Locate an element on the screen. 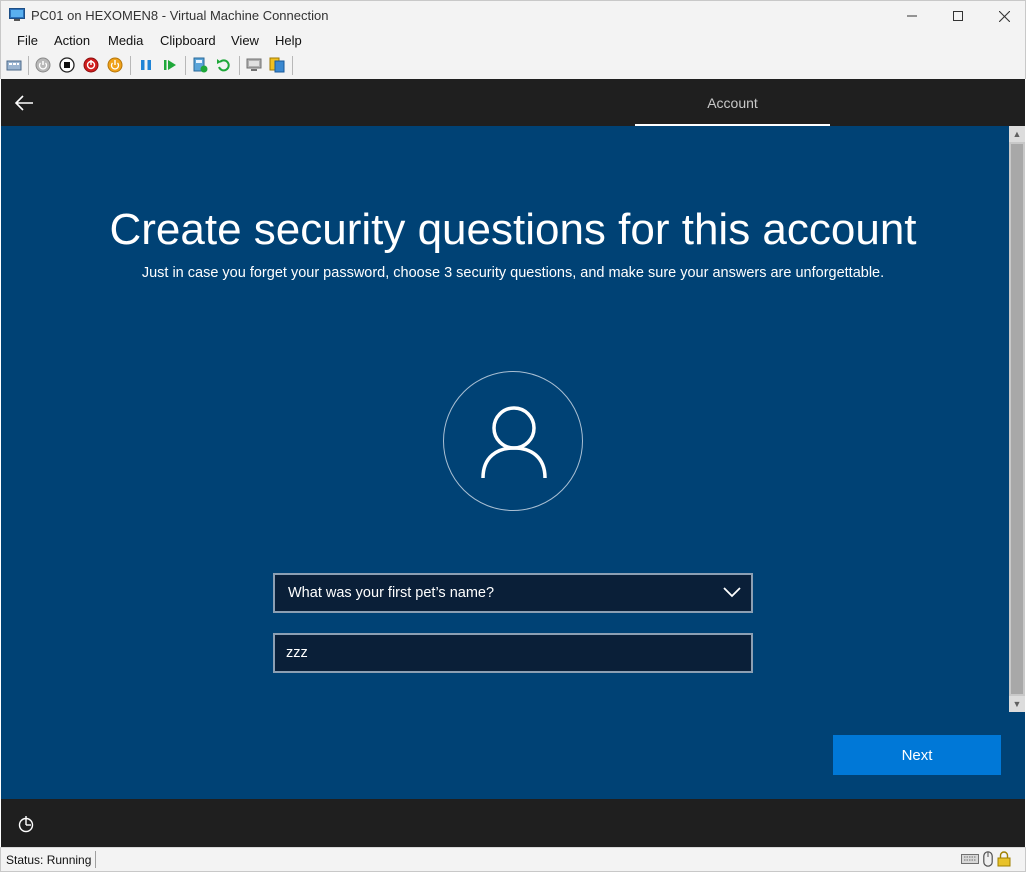 The height and width of the screenshot is (872, 1026). pause-icon is located at coordinates (146, 65).